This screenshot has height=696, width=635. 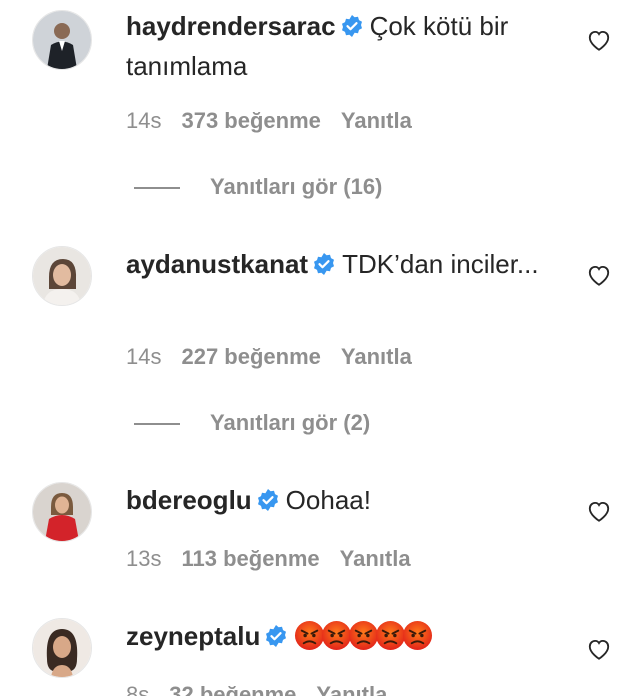 What do you see at coordinates (290, 422) in the screenshot?
I see `view-replies-label: Yanıtları gör (2)` at bounding box center [290, 422].